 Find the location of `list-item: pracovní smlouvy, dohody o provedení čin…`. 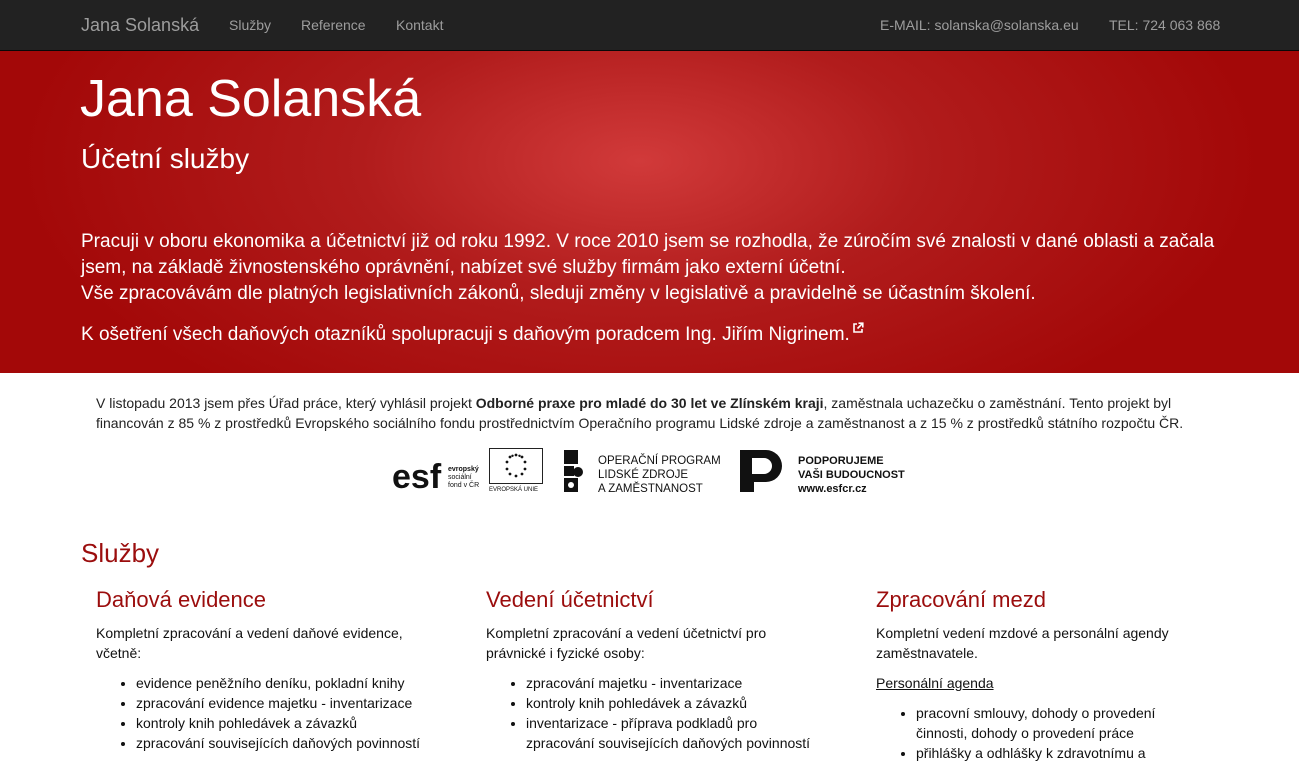

list-item: pracovní smlouvy, dohody o provedení čin… is located at coordinates (1046, 723).